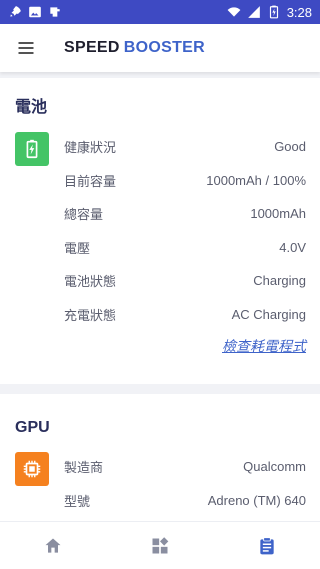 The width and height of the screenshot is (320, 569). I want to click on status-time: 3:28, so click(299, 12).